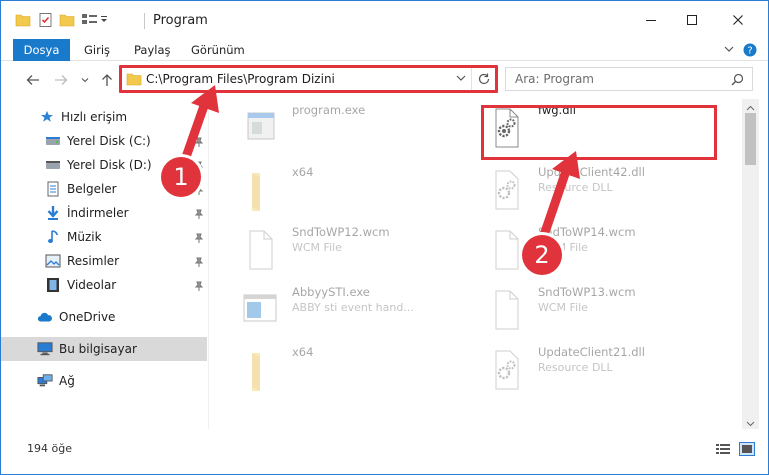 The height and width of the screenshot is (475, 769). Describe the element at coordinates (723, 449) in the screenshot. I see `details-view-icon` at that location.